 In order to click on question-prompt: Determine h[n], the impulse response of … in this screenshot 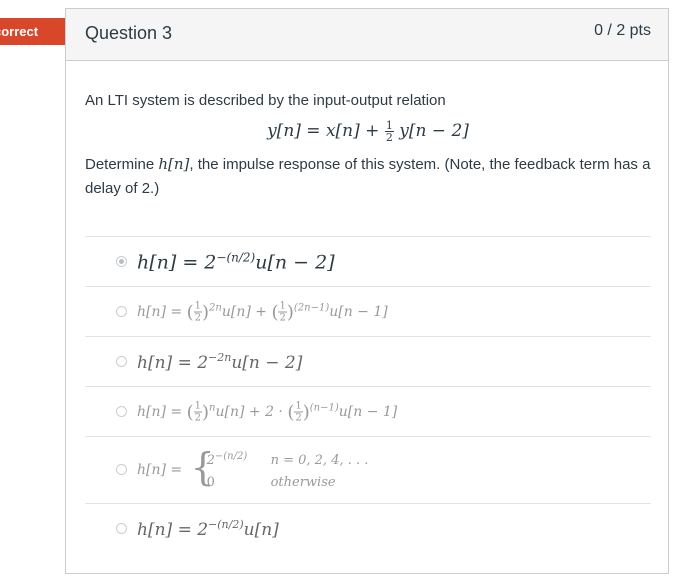, I will do `click(368, 176)`.